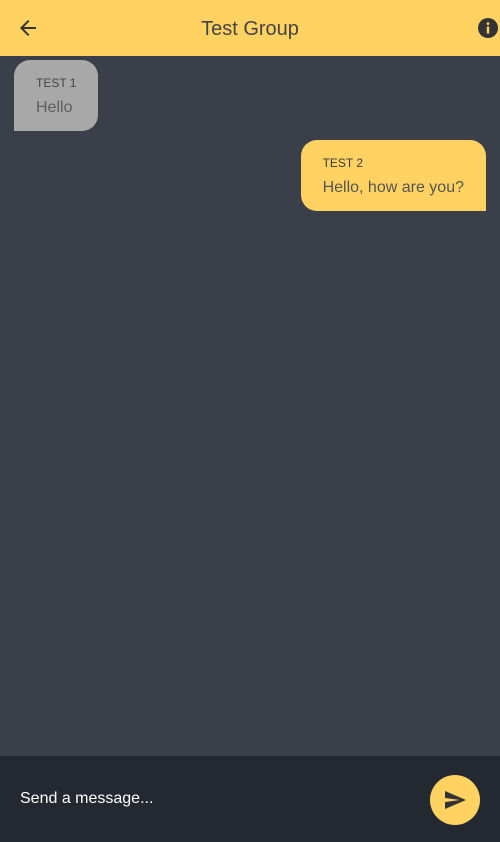 This screenshot has height=842, width=500. I want to click on message-text: Hello, how are you?, so click(393, 187).